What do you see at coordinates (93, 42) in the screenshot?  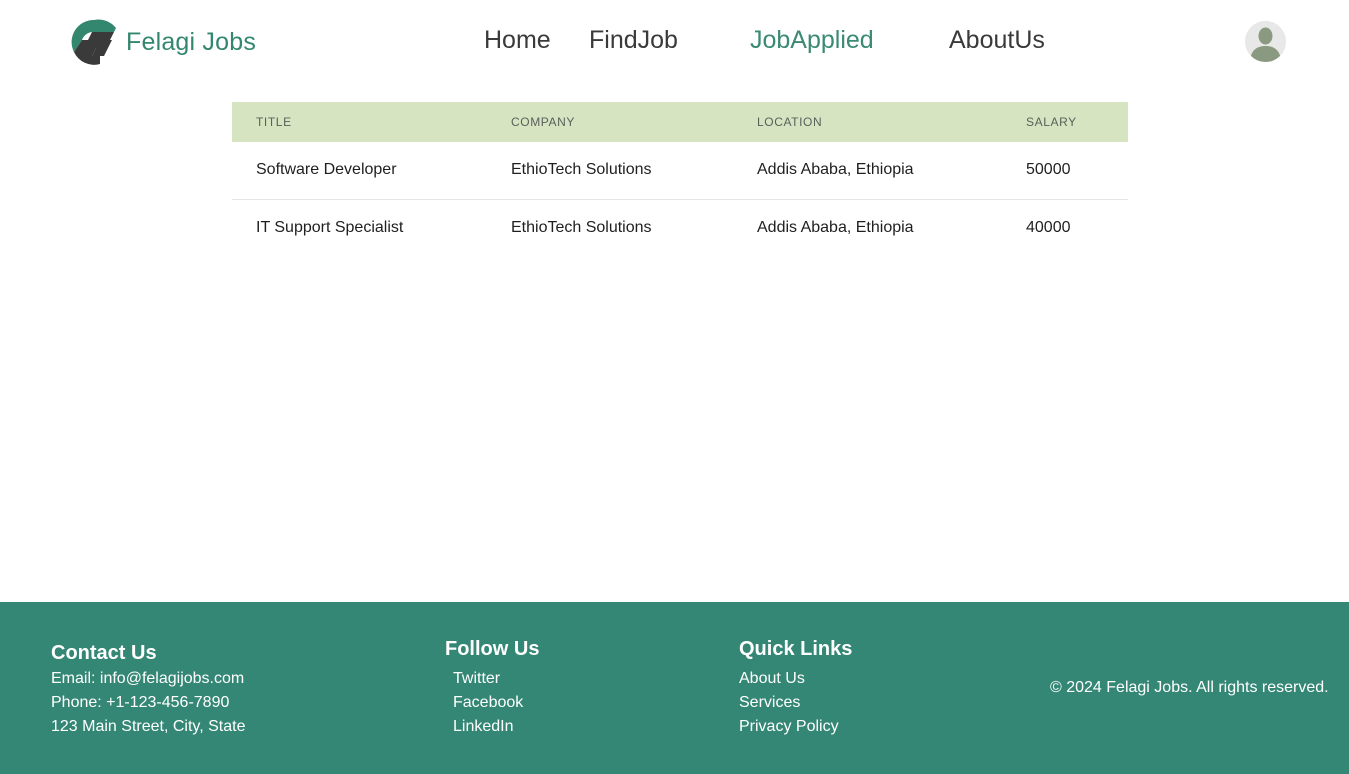 I see `felagi-logo-icon` at bounding box center [93, 42].